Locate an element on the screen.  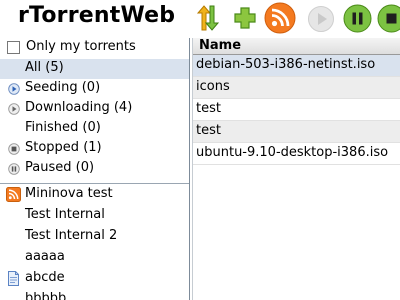
feed-label: Test Internal 2 is located at coordinates (71, 235).